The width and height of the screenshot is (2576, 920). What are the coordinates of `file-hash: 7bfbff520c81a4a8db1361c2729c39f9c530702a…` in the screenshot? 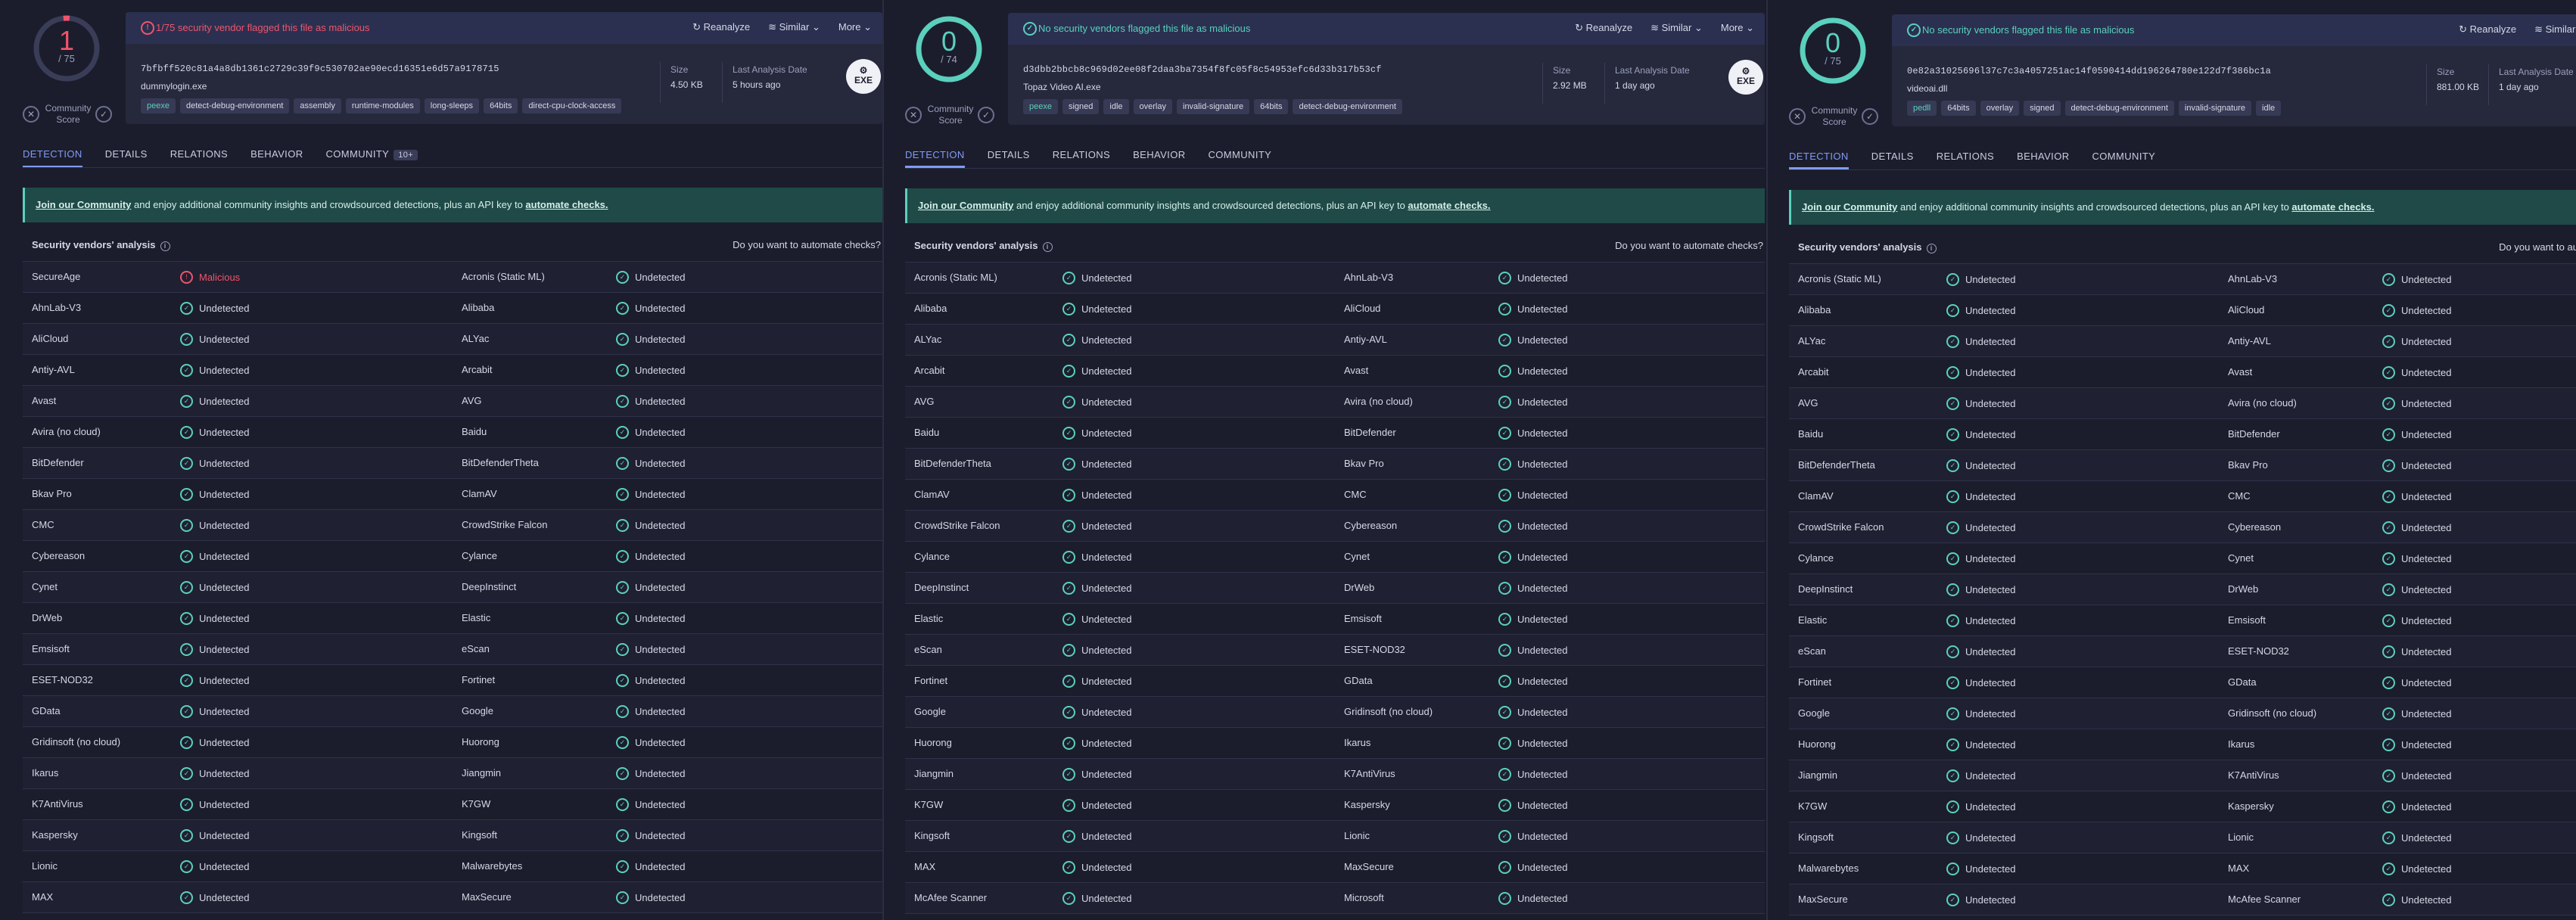 It's located at (320, 69).